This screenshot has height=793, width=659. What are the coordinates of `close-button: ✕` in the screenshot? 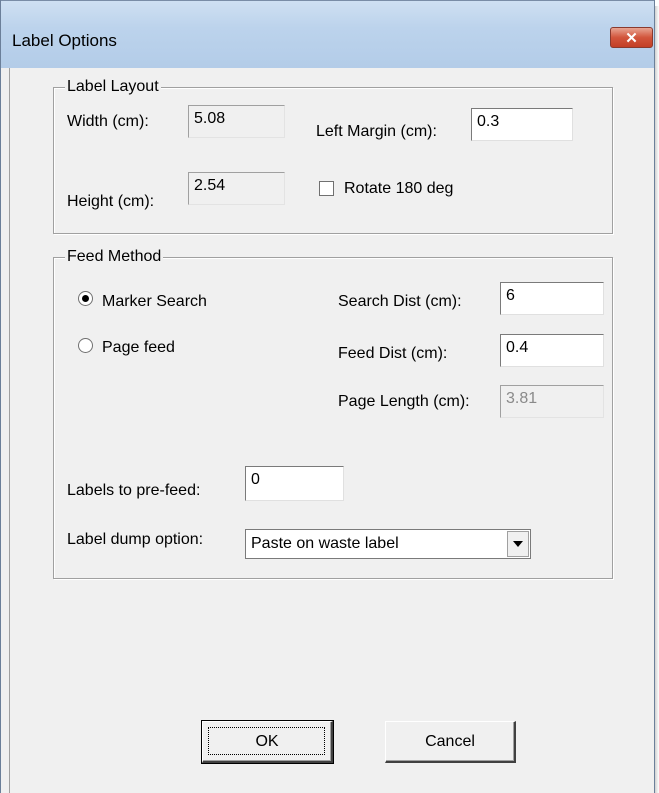 It's located at (631, 37).